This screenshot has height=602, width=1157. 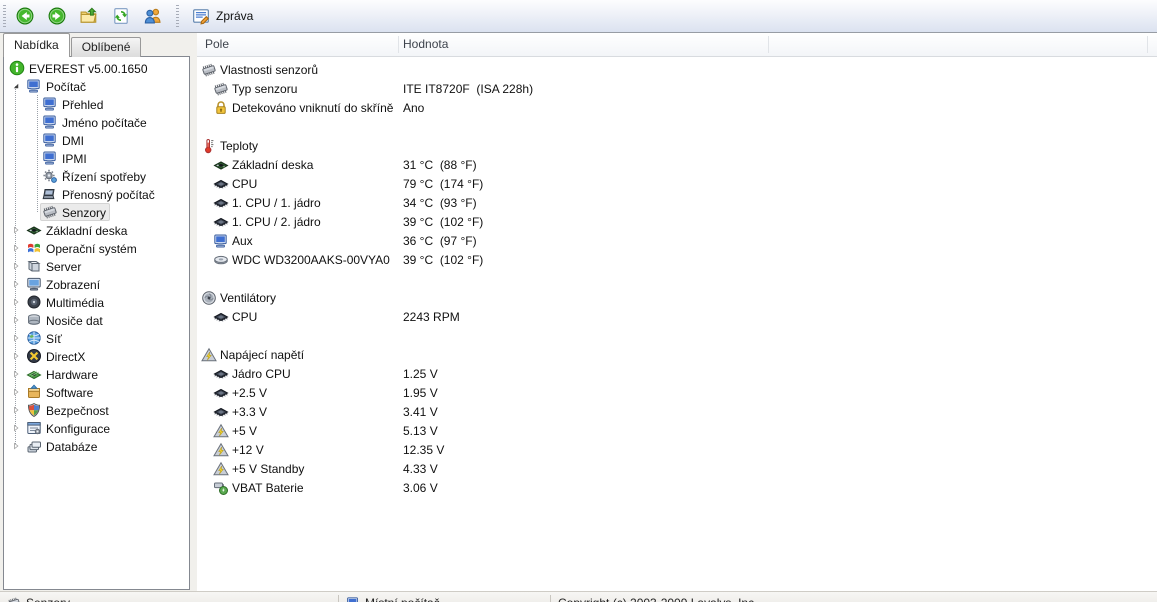 I want to click on field-label: +3.3 V, so click(x=250, y=411).